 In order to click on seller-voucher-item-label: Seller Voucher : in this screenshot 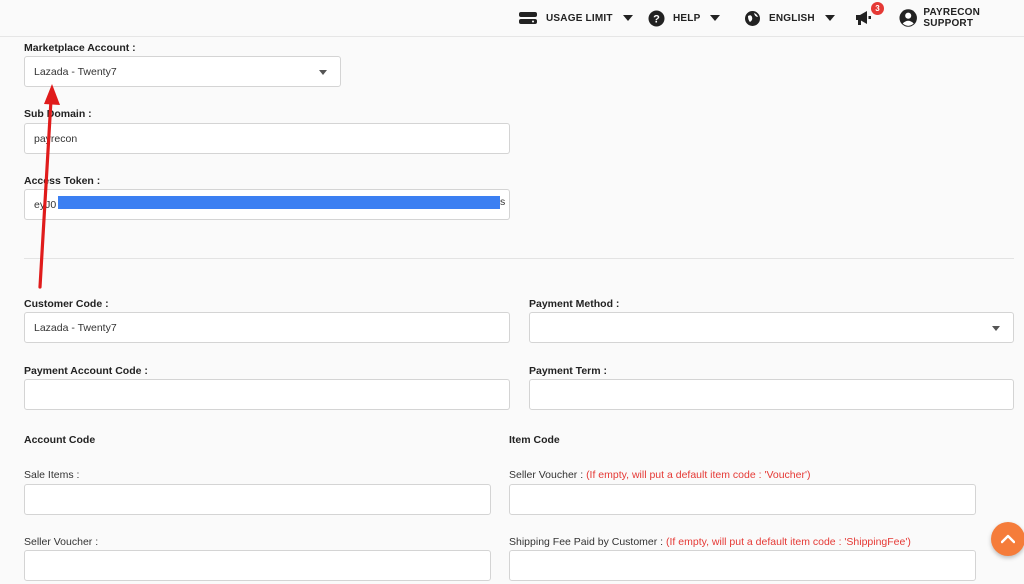, I will do `click(546, 475)`.